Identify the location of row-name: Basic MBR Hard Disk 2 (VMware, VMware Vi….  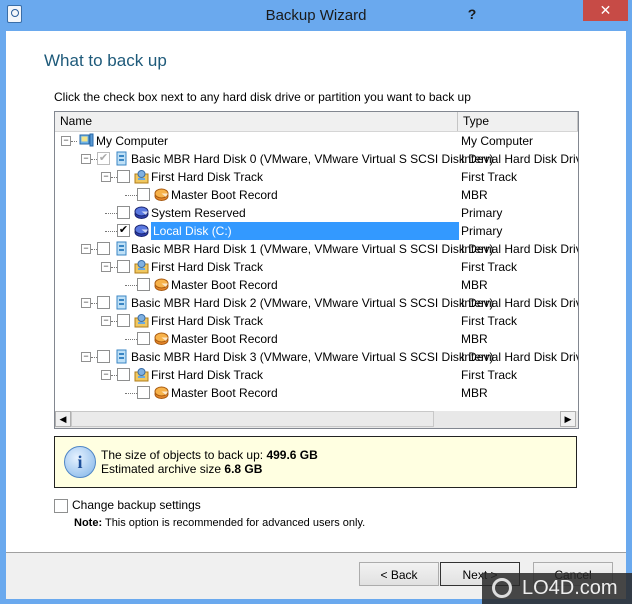
(312, 303).